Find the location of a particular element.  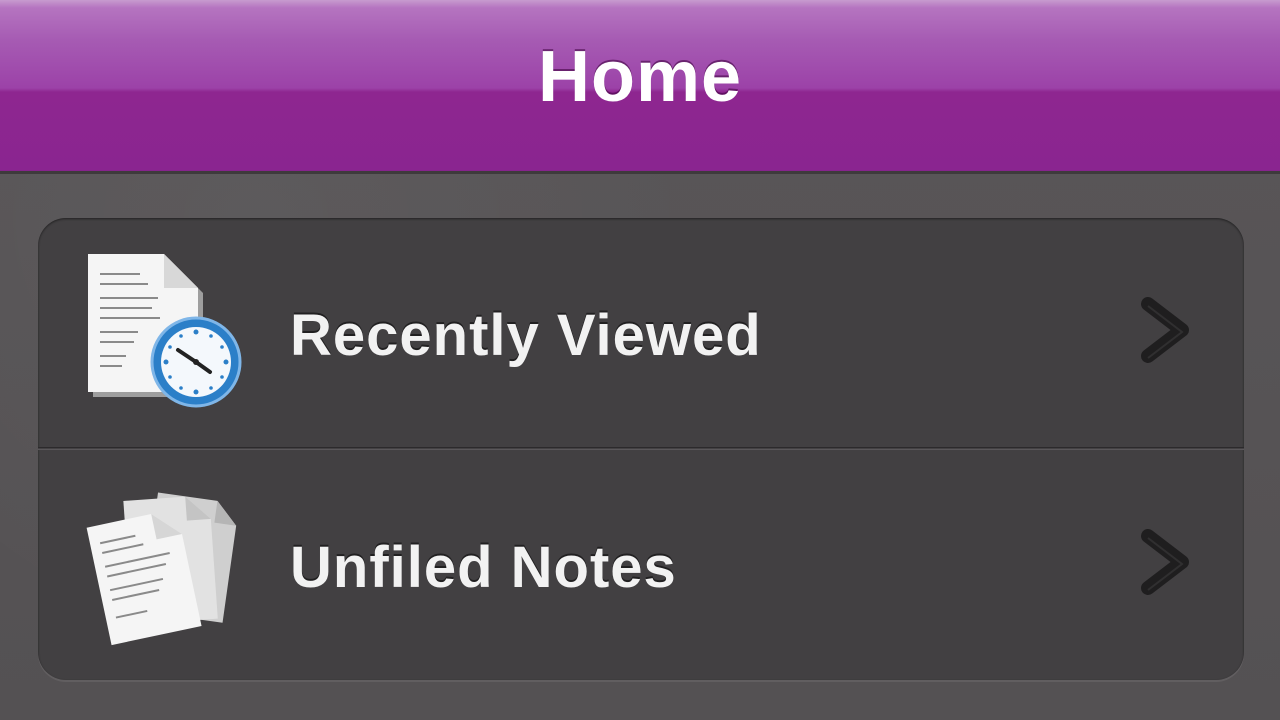

menu-item-label: Unfiled Notes is located at coordinates (483, 567).